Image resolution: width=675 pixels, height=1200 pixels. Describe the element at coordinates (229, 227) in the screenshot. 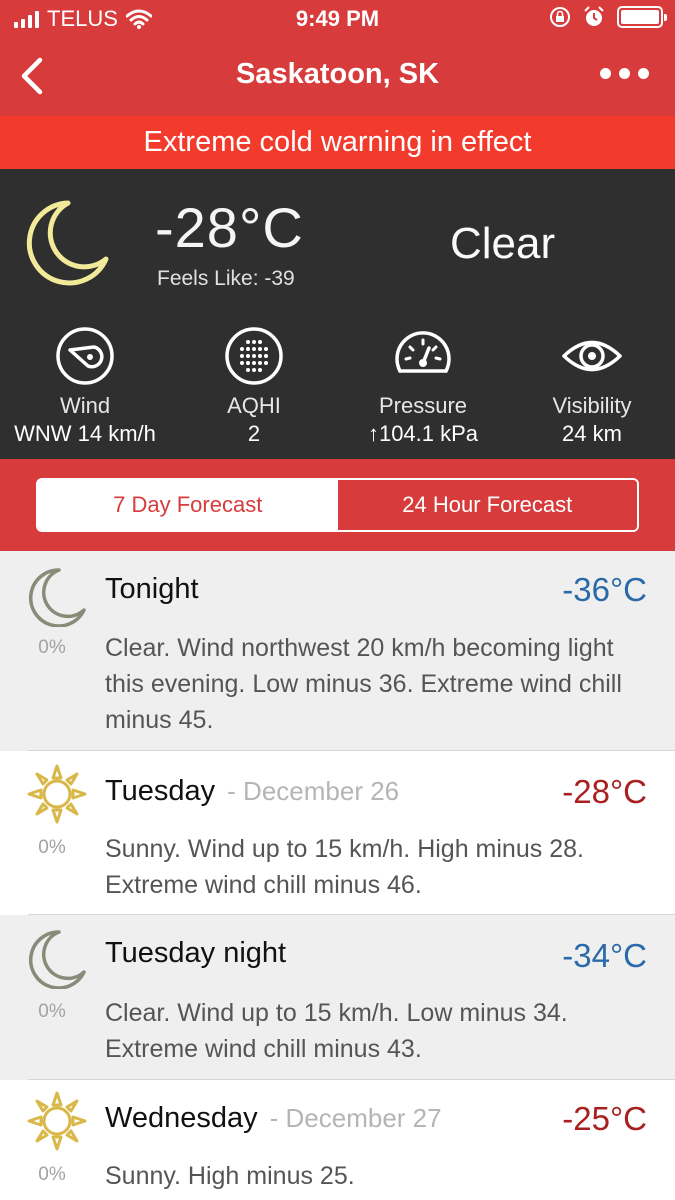

I see `current-temperature: -28°C` at that location.